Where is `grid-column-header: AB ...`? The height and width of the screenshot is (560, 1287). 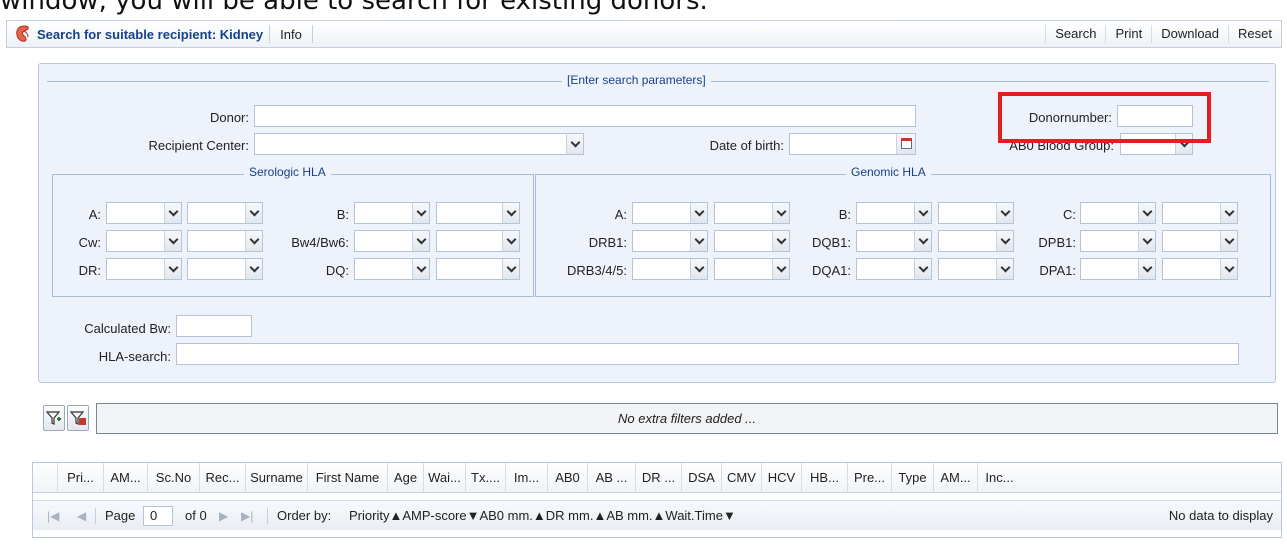
grid-column-header: AB ... is located at coordinates (611, 478).